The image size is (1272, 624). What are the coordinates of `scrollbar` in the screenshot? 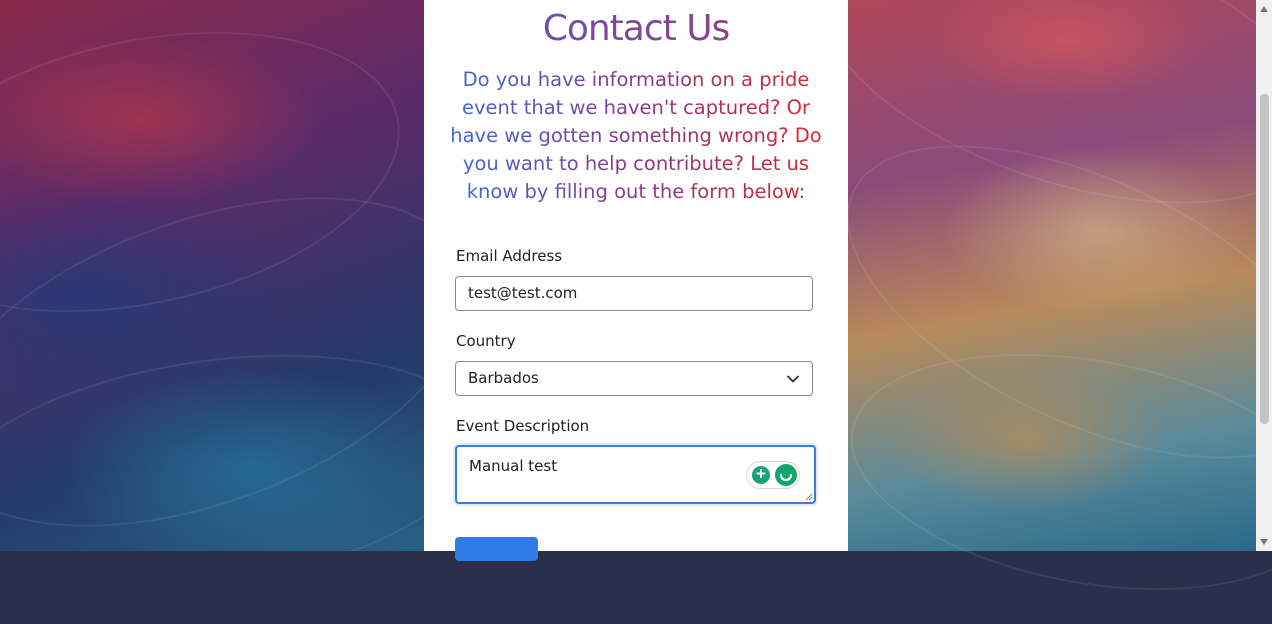 It's located at (1264, 275).